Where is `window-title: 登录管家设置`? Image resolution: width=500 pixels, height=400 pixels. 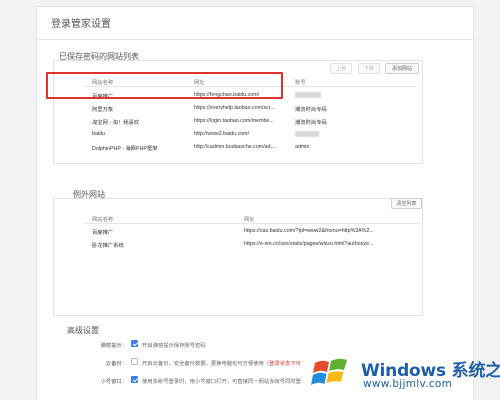 window-title: 登录管家设置 is located at coordinates (81, 24).